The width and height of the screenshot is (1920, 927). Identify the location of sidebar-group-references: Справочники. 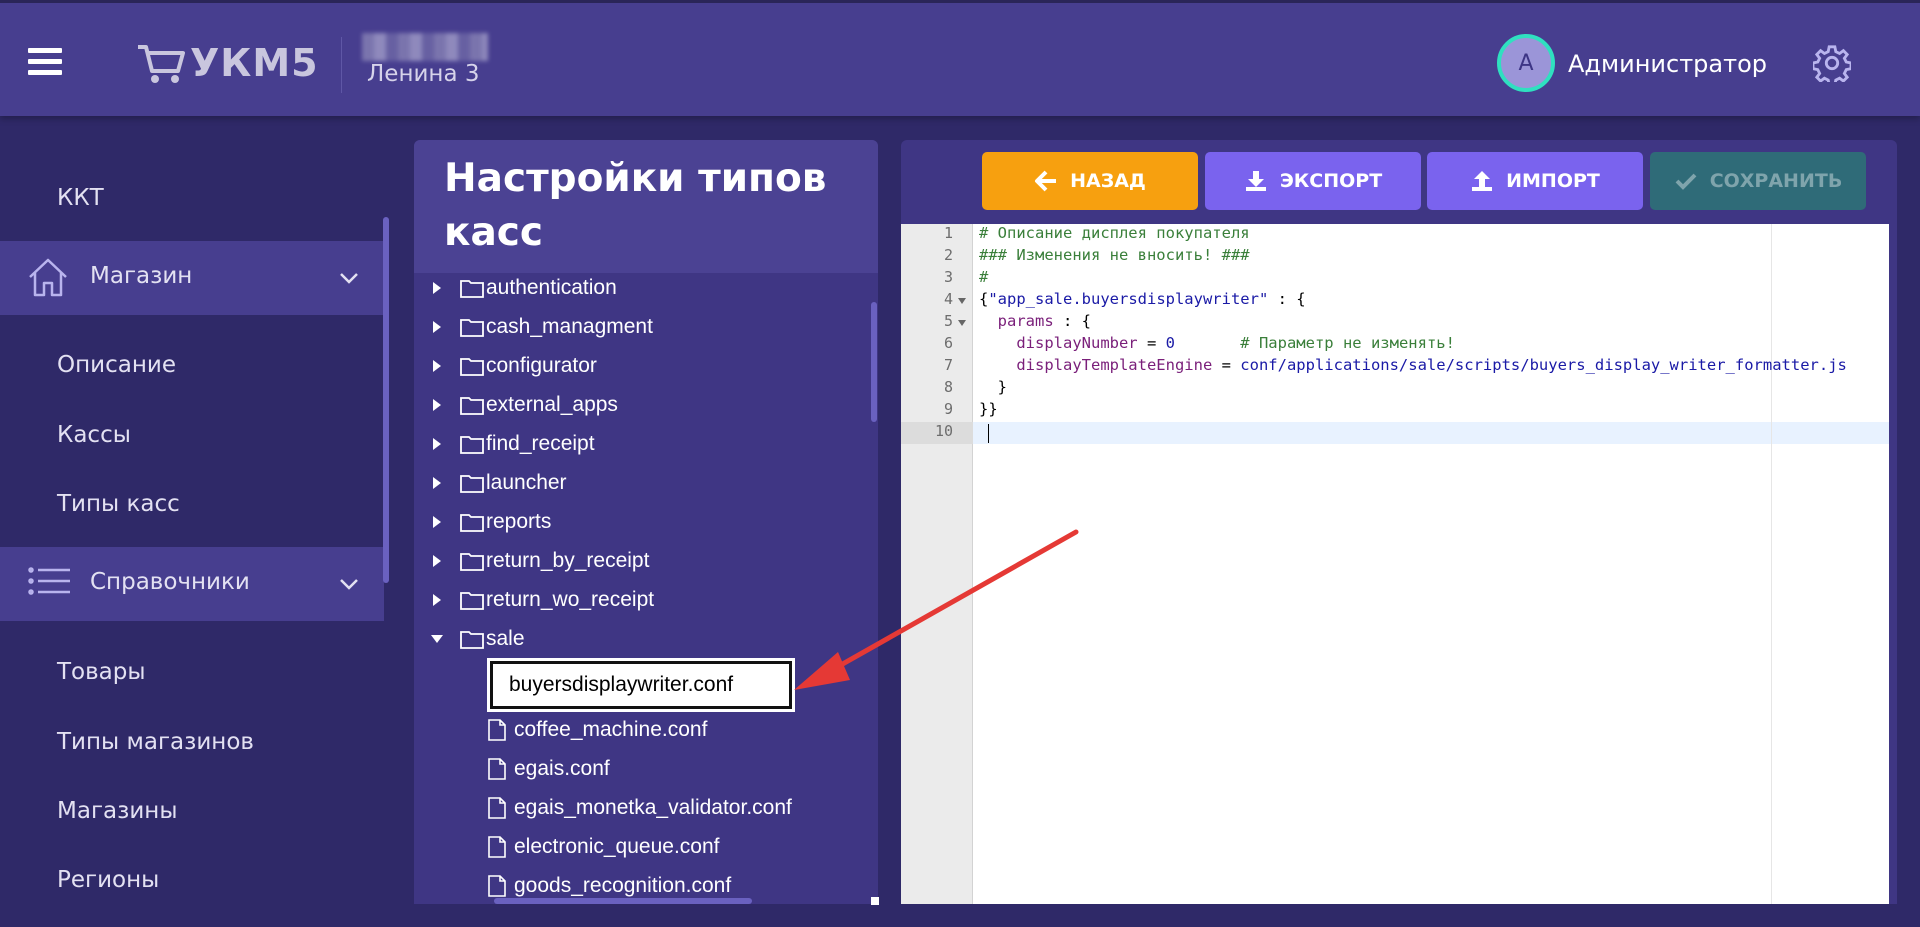
(192, 584).